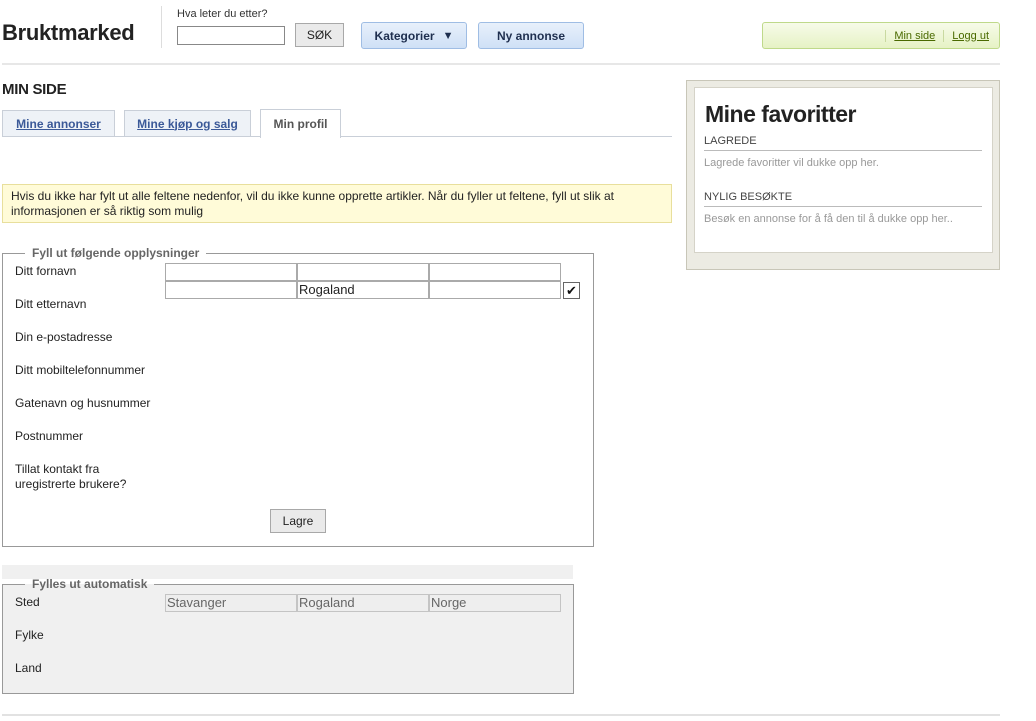  Describe the element at coordinates (161, 27) in the screenshot. I see `header-divider` at that location.